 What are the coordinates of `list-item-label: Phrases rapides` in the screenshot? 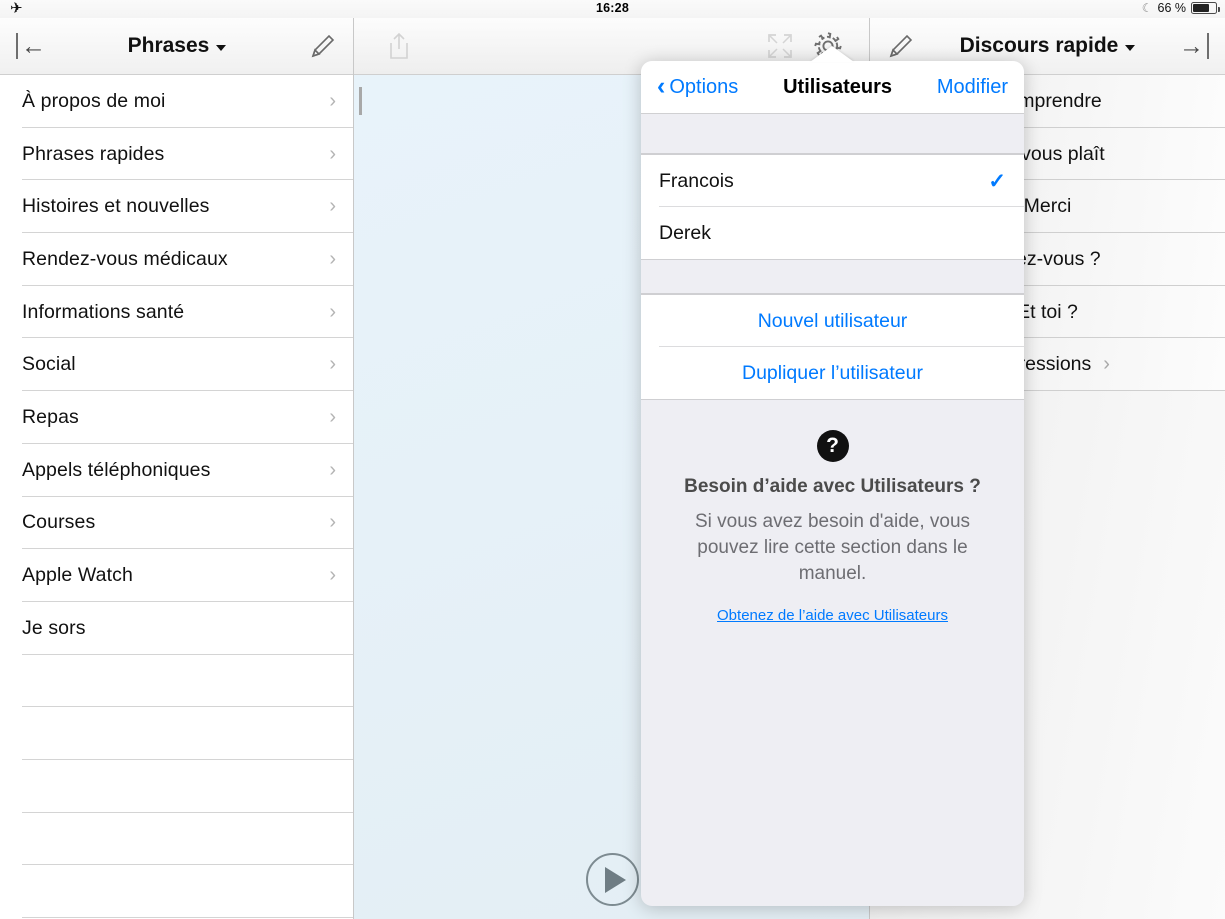 It's located at (93, 153).